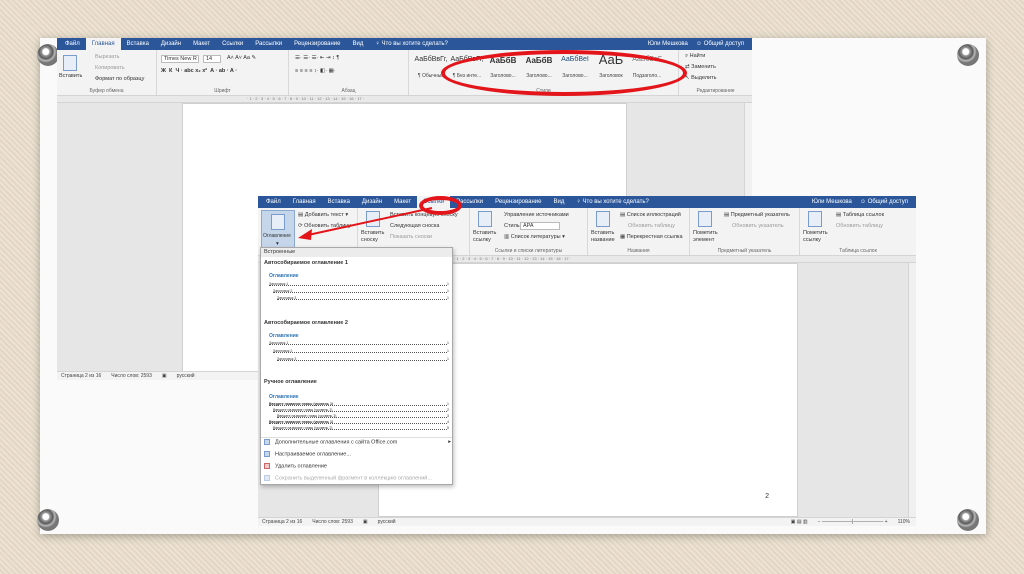  I want to click on toc-entry: Введите название главы (уровень 2), so click(360, 428).